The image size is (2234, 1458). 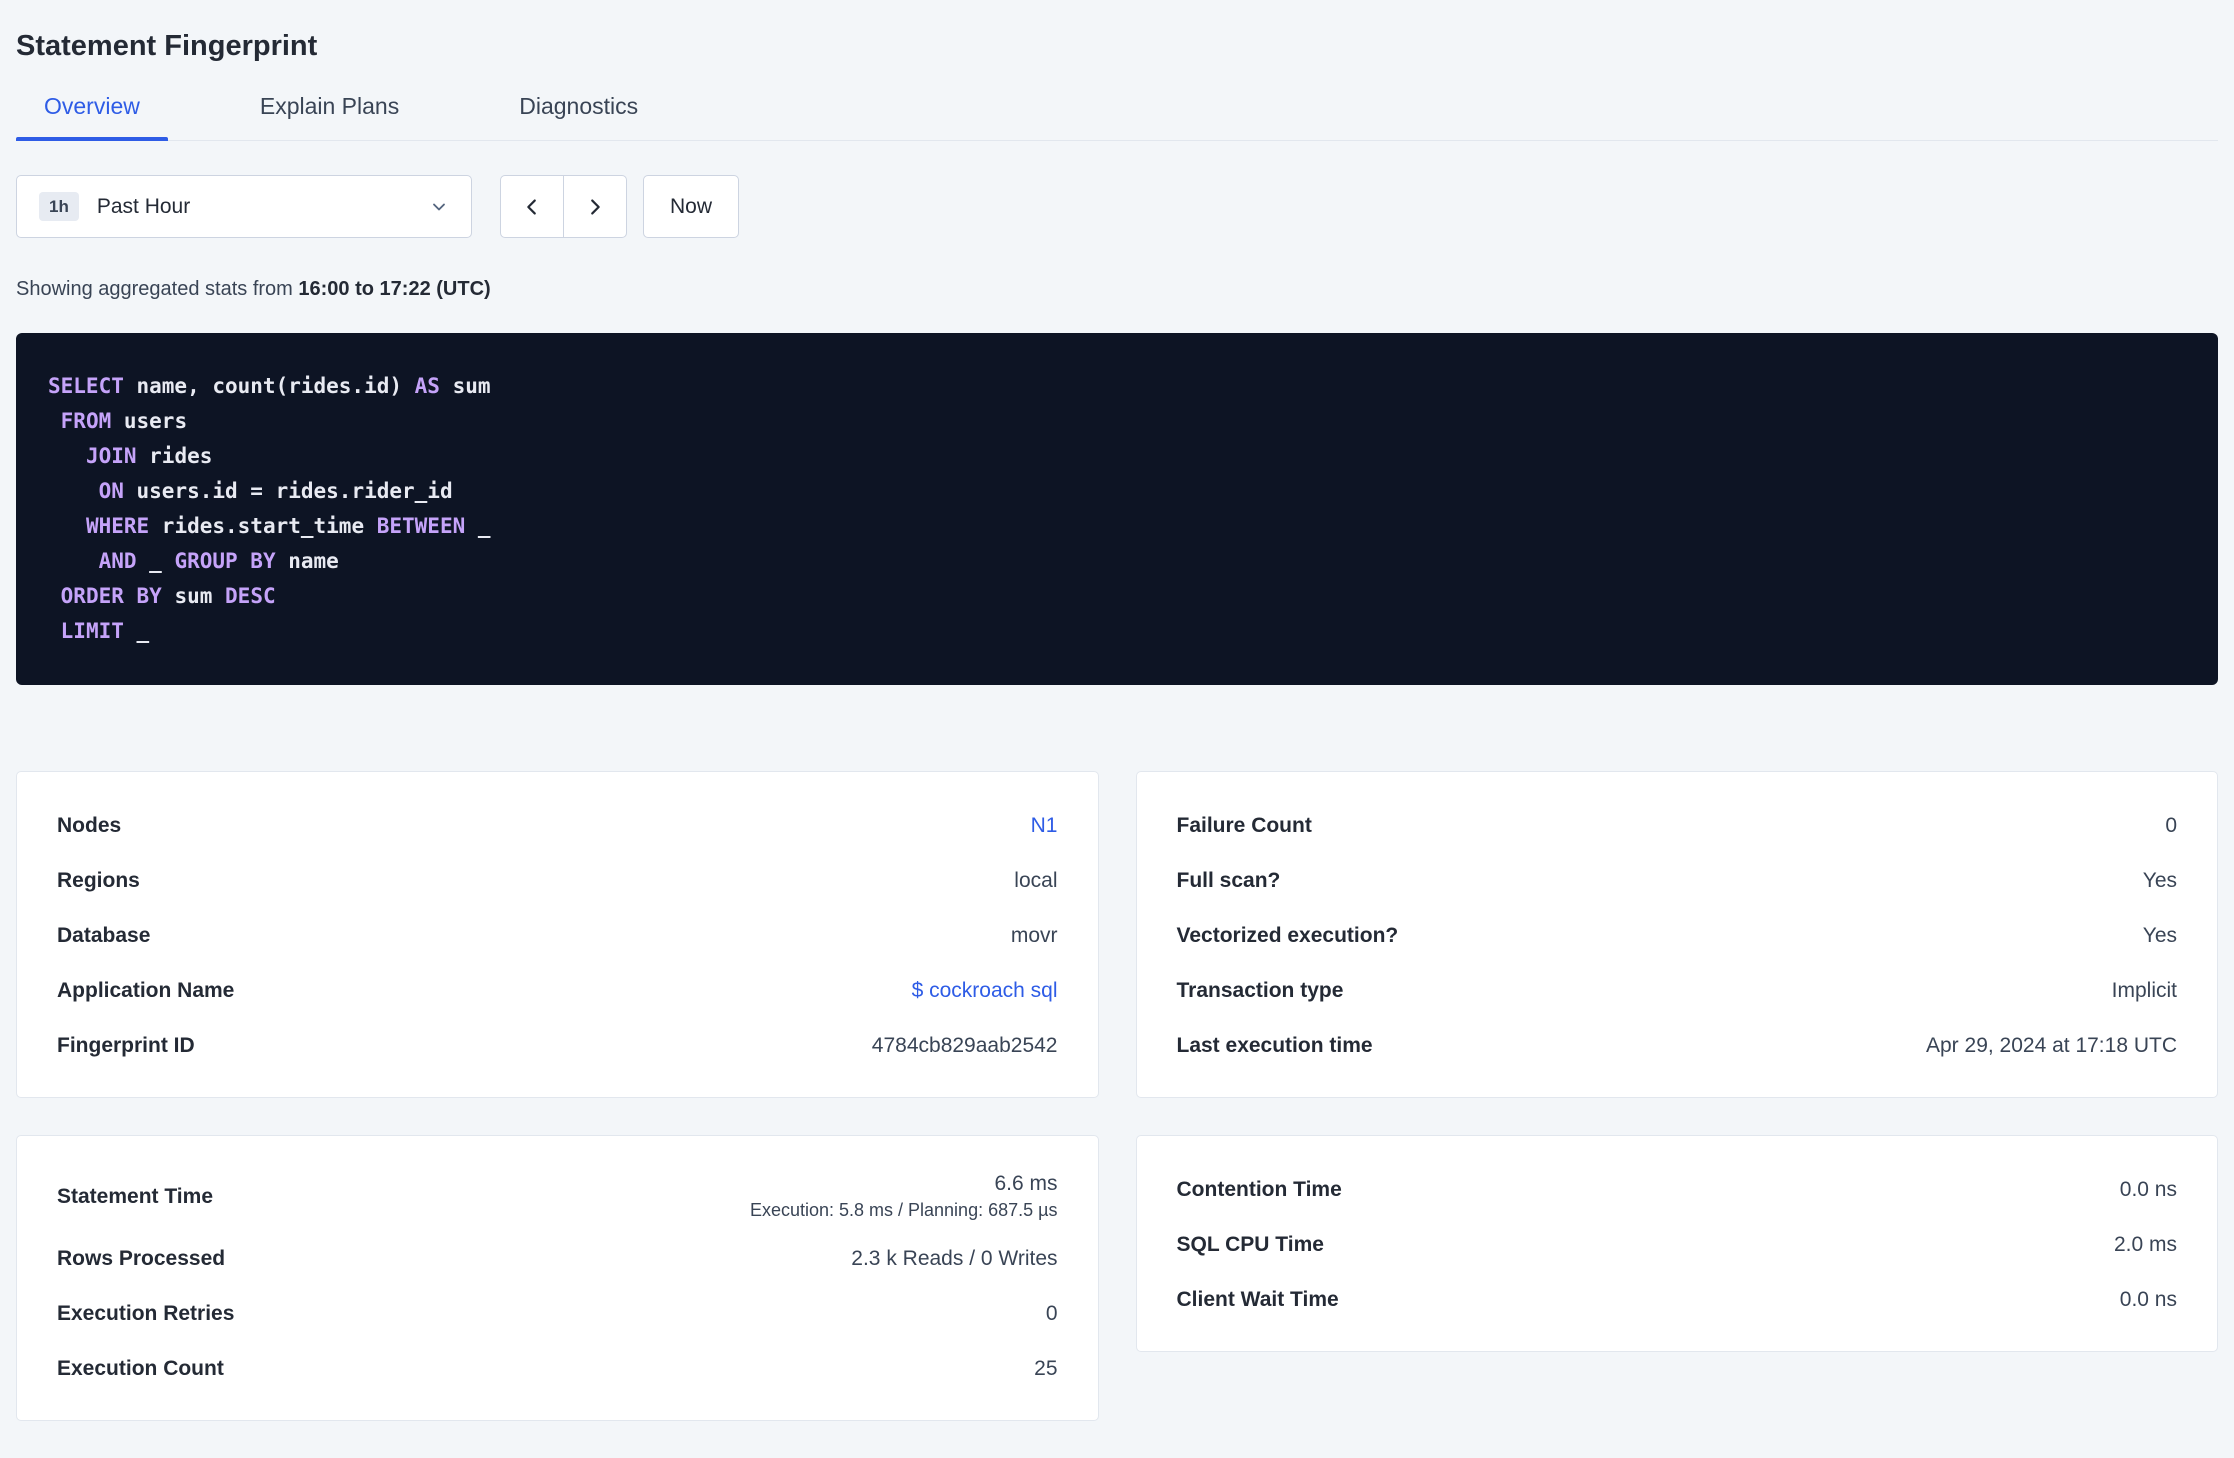 I want to click on sql-line: AND _ GROUP BY name, so click(x=218, y=561).